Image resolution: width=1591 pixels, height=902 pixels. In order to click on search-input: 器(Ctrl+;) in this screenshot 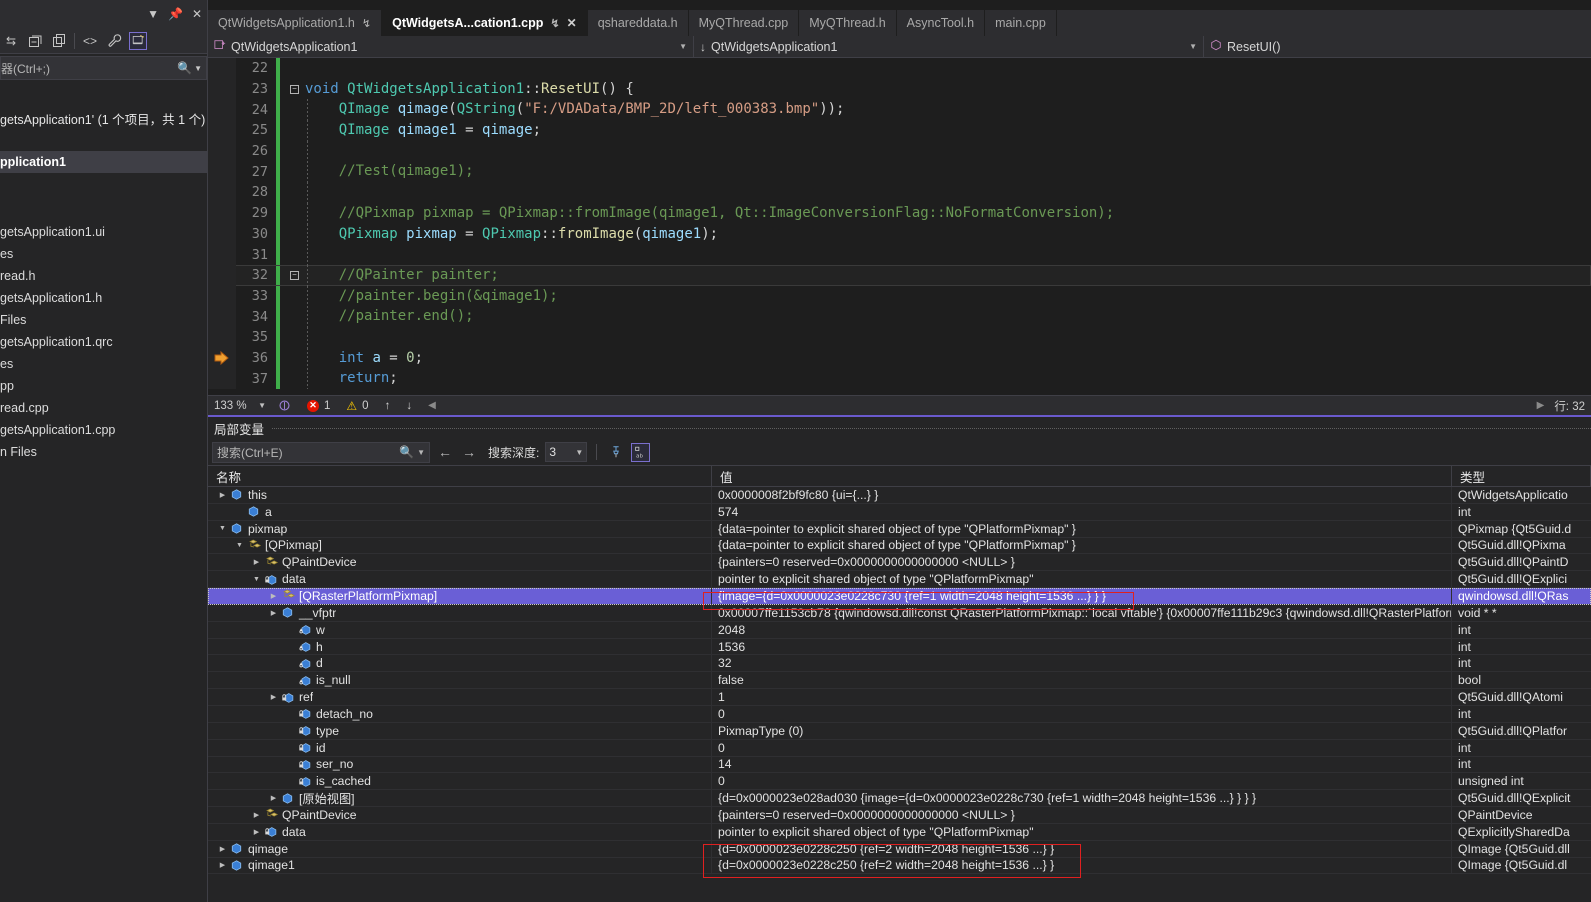, I will do `click(89, 68)`.